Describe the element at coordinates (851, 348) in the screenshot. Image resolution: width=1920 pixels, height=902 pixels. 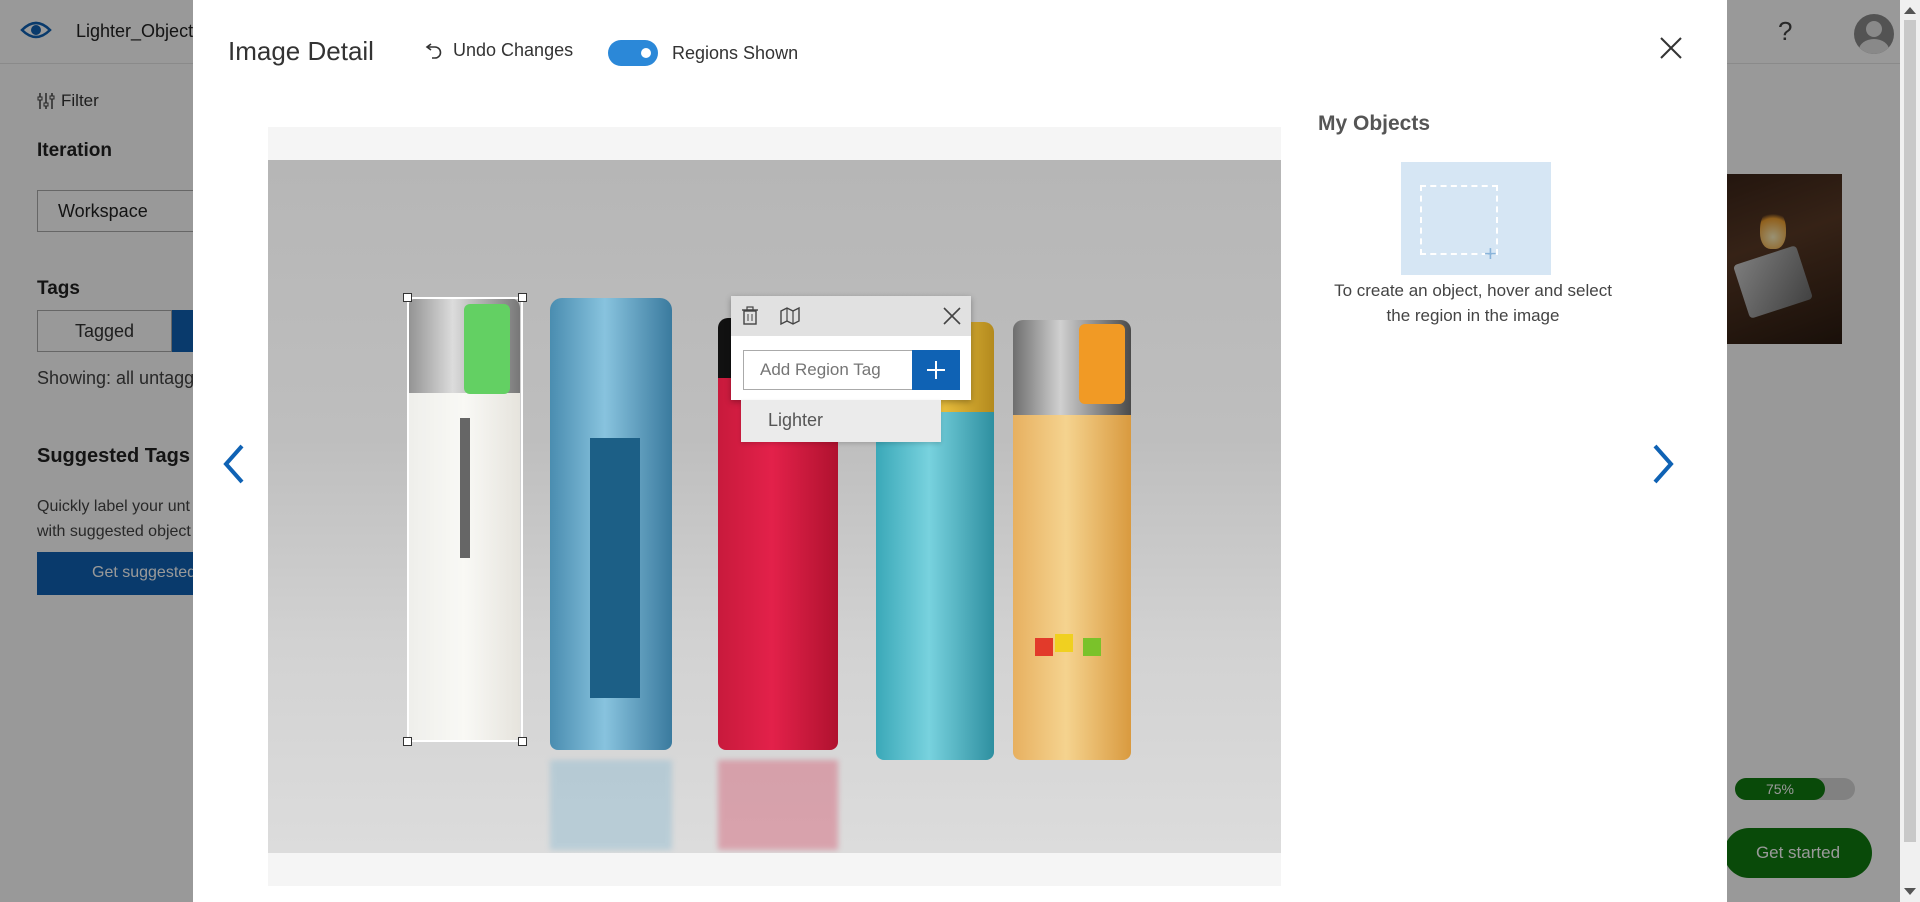
I see `region-tag-popup` at that location.